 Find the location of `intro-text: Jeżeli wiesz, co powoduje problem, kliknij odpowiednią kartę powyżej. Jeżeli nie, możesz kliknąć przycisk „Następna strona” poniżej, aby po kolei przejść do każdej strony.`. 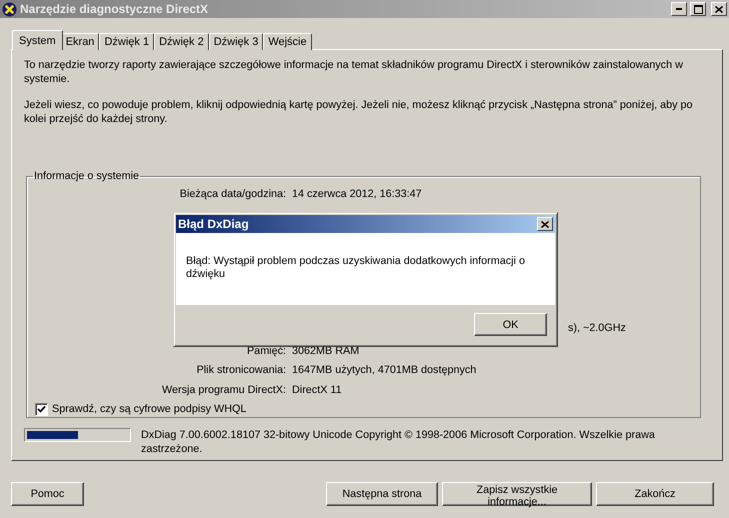

intro-text: Jeżeli wiesz, co powoduje problem, kliknij odpowiednią kartę powyżej. Jeżeli nie, możesz kliknąć przycisk „Następna strona” poniżej, aby po kolei przejść do każdej strony. is located at coordinates (359, 112).